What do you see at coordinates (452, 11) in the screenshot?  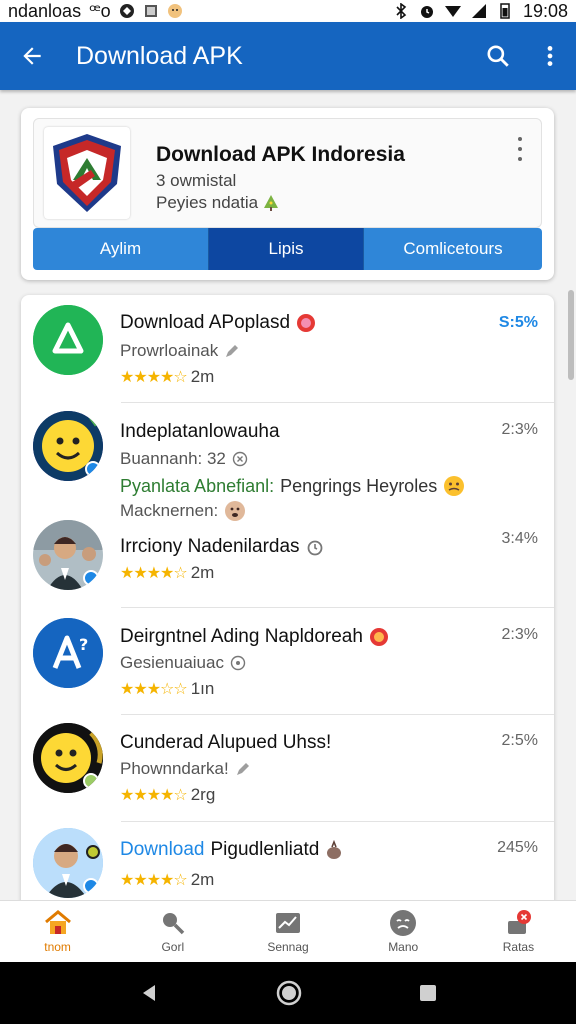 I see `wifi-icon` at bounding box center [452, 11].